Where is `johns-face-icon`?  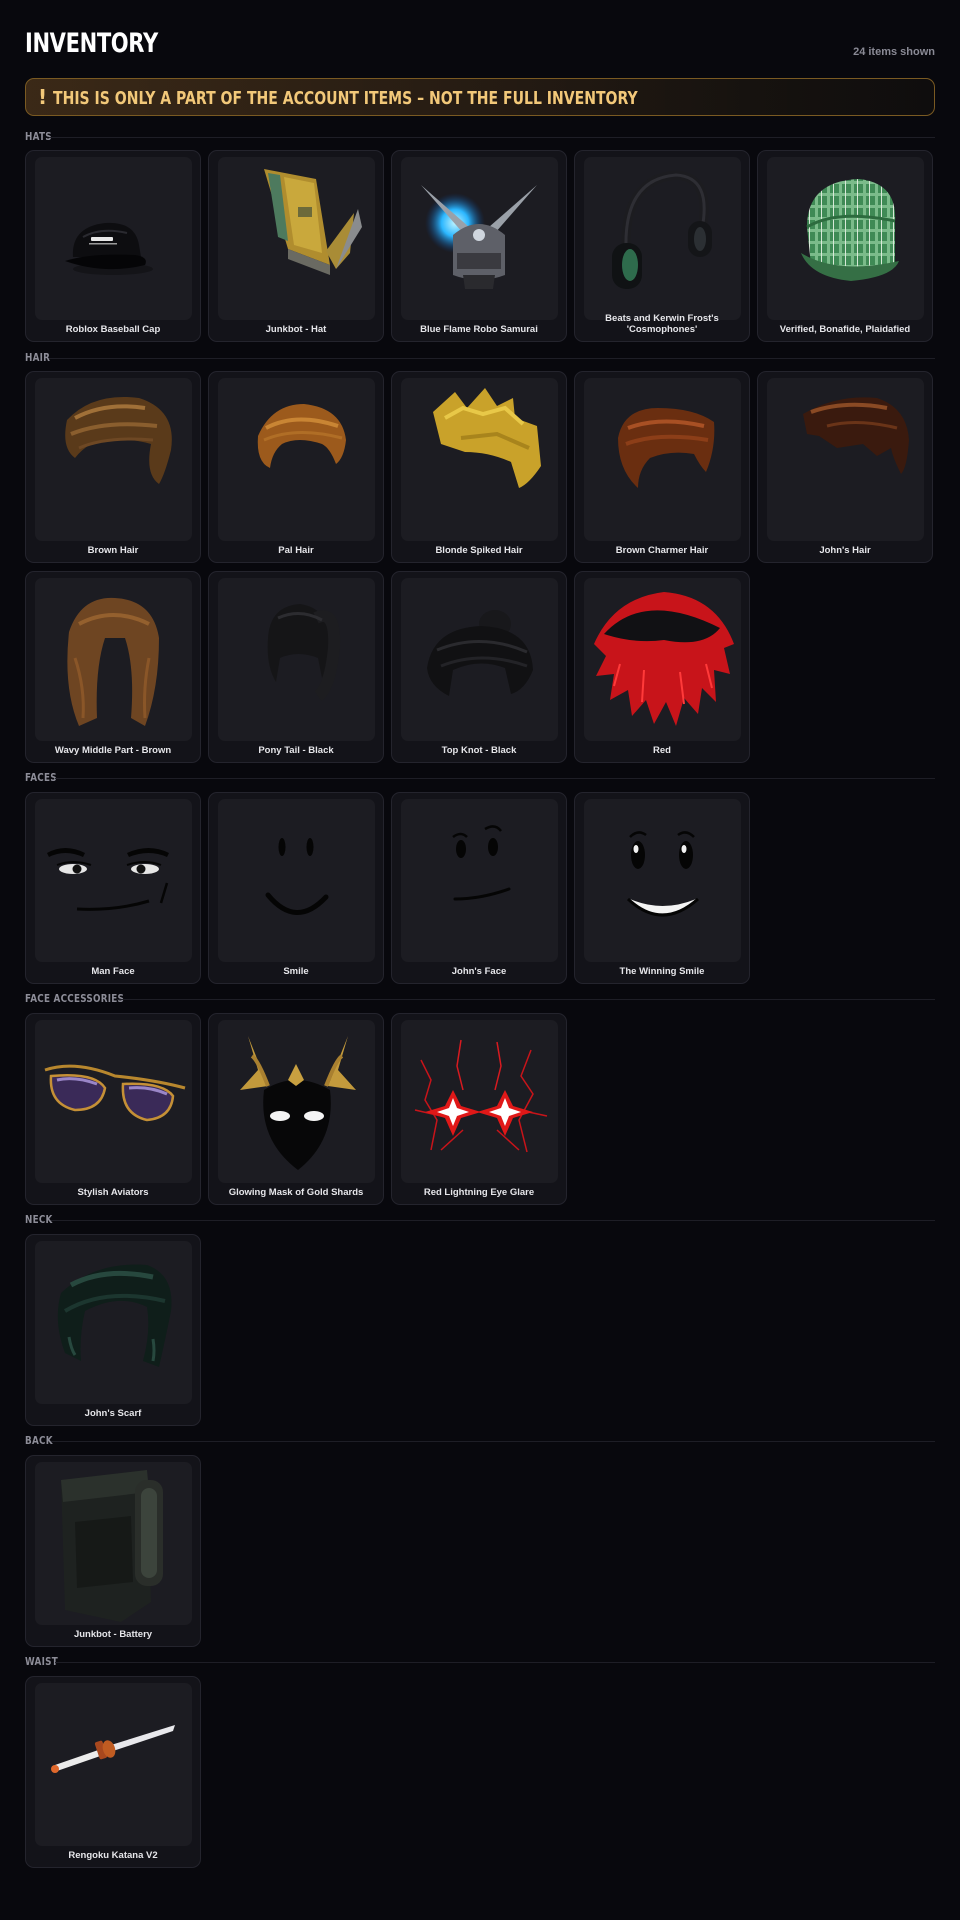
johns-face-icon is located at coordinates (481, 863).